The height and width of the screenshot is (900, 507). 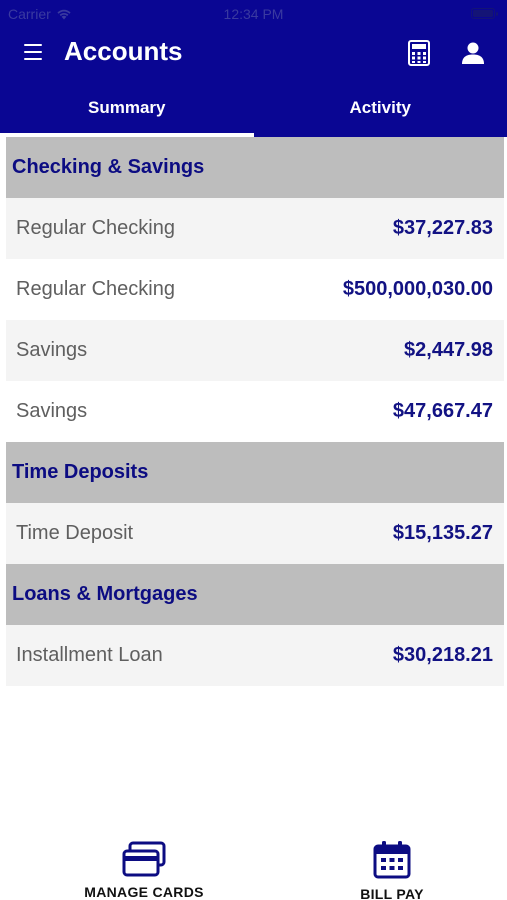 What do you see at coordinates (417, 289) in the screenshot?
I see `account-balance: $500,000,030.00` at bounding box center [417, 289].